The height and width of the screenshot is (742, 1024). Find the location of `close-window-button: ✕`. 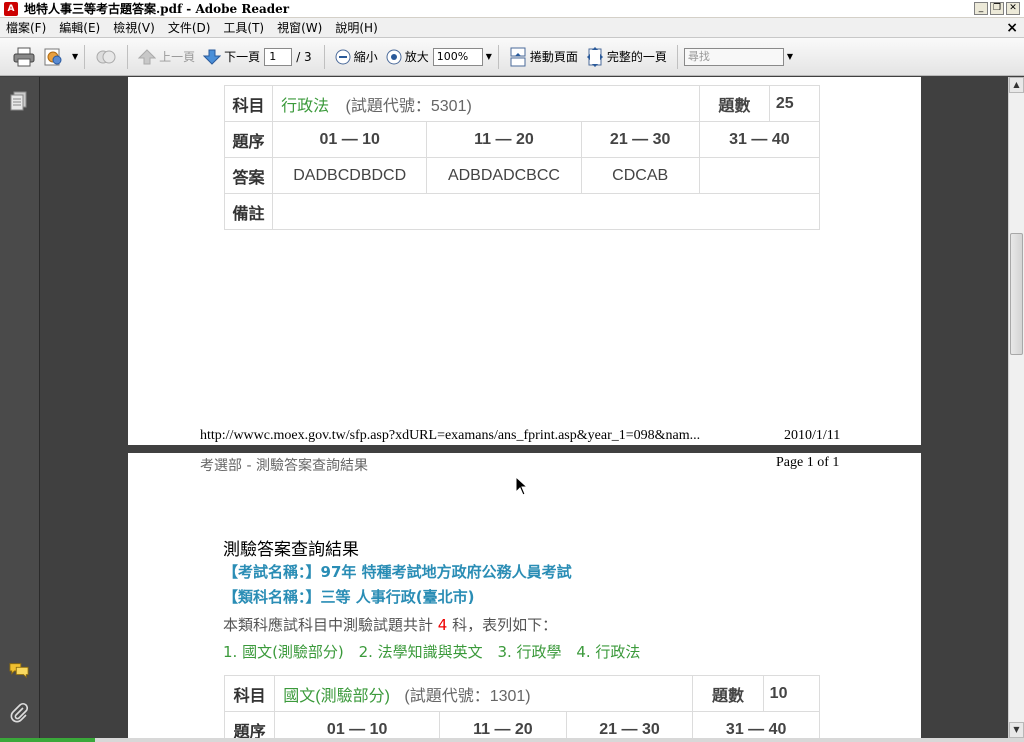

close-window-button: ✕ is located at coordinates (1013, 8).